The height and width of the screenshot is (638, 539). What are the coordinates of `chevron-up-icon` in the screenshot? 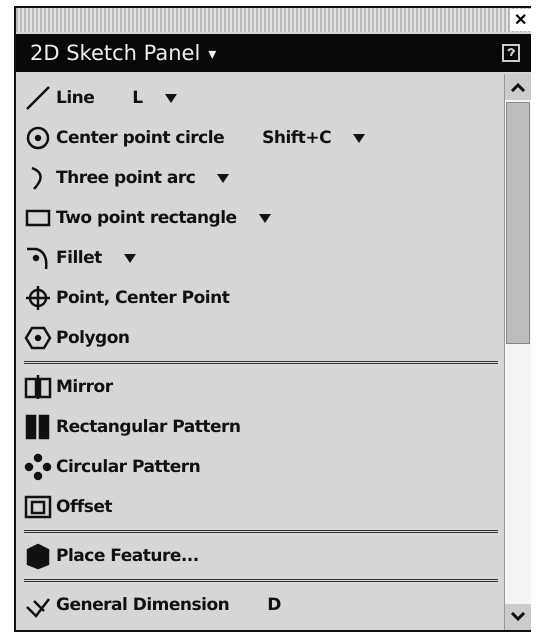 It's located at (518, 87).